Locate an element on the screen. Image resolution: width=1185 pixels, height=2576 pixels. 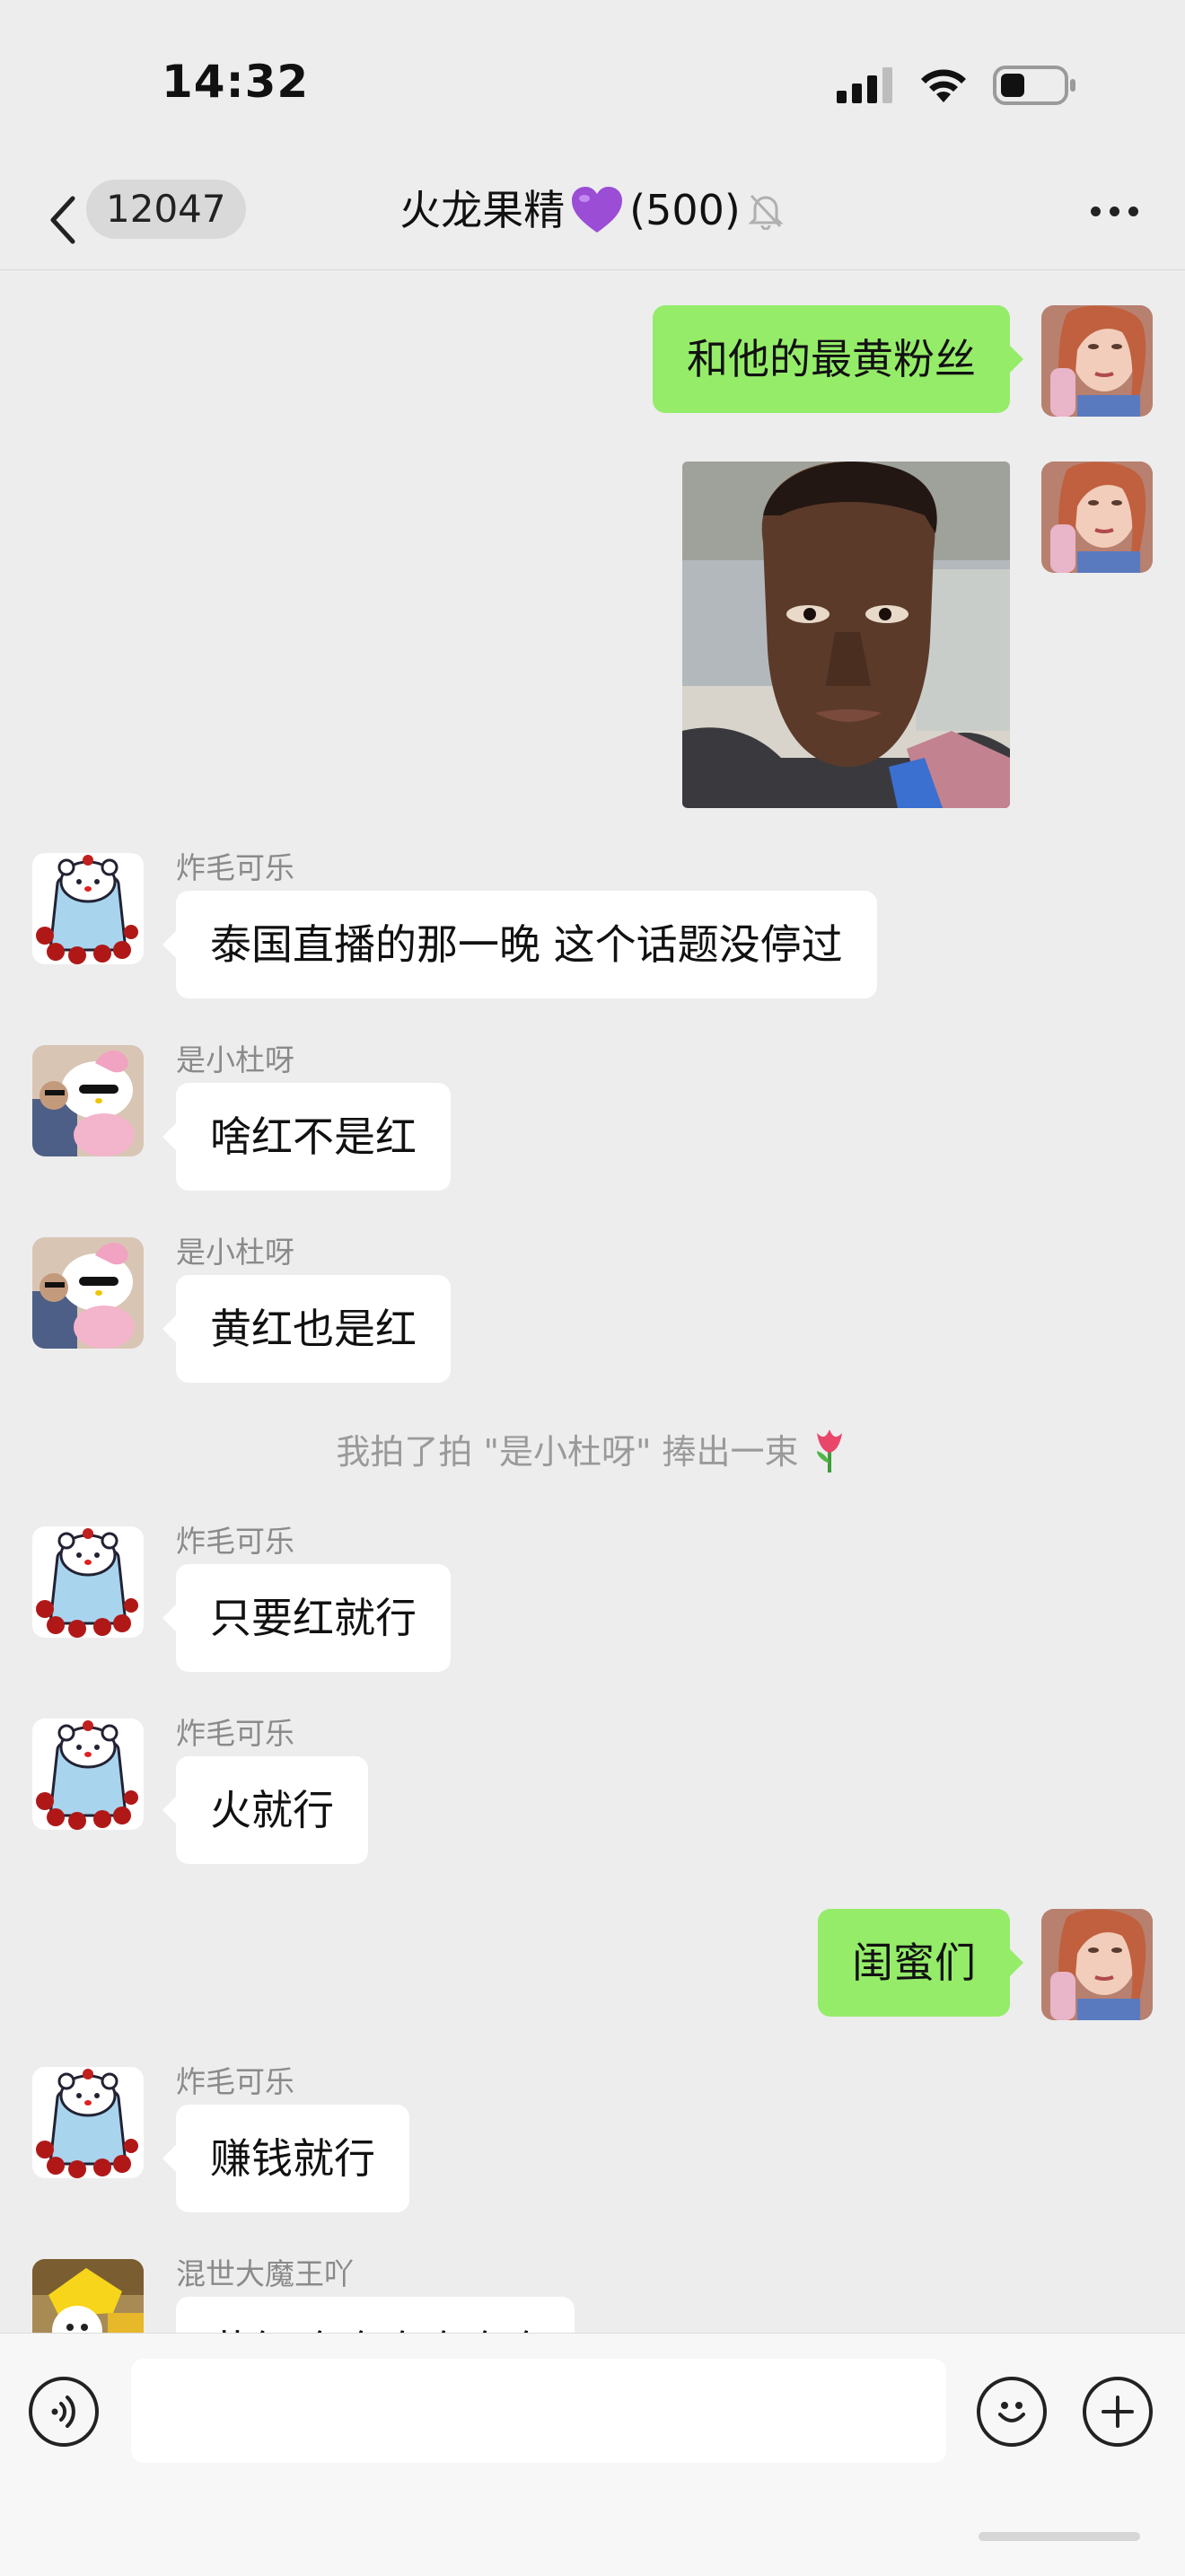
shared-photo is located at coordinates (846, 635).